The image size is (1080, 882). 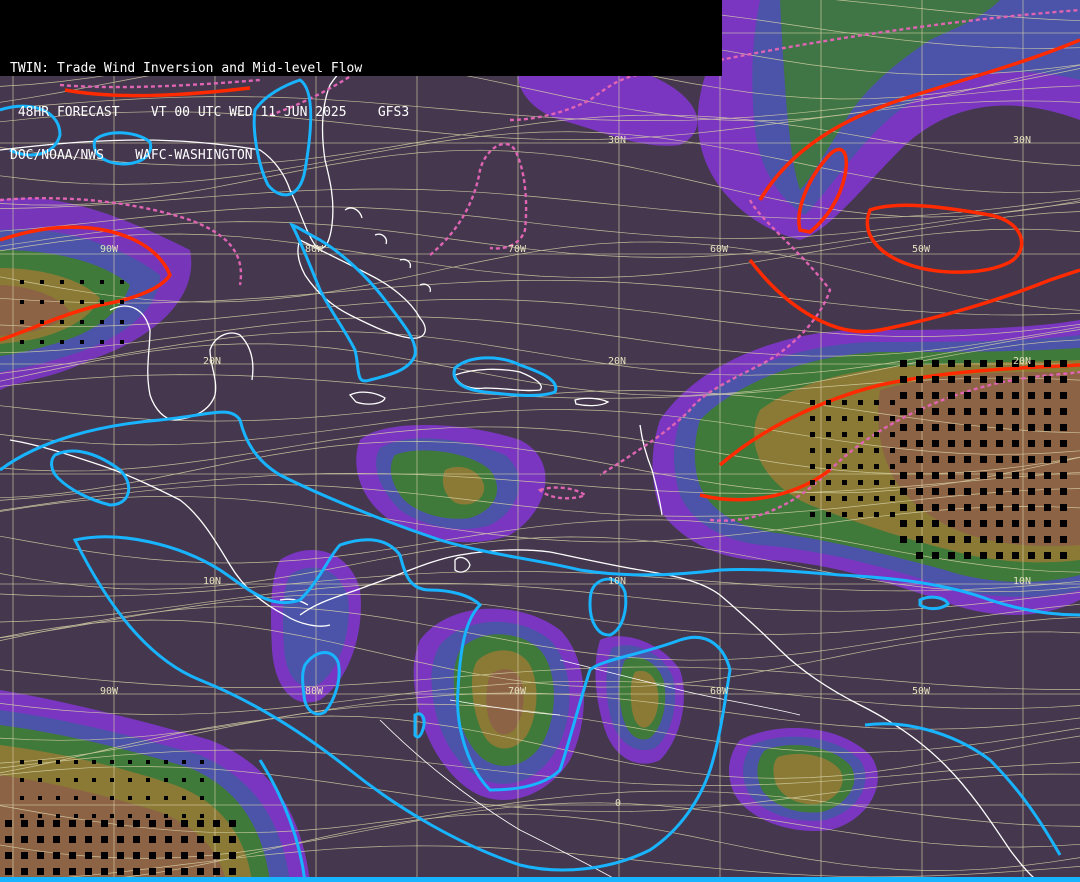 I want to click on label-90w-bot: 90W, so click(x=109, y=691).